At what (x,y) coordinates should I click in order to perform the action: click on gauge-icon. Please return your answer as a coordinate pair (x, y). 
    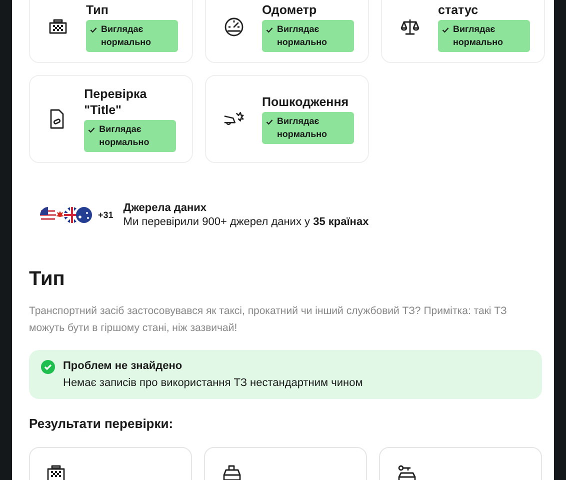
    Looking at the image, I should click on (234, 27).